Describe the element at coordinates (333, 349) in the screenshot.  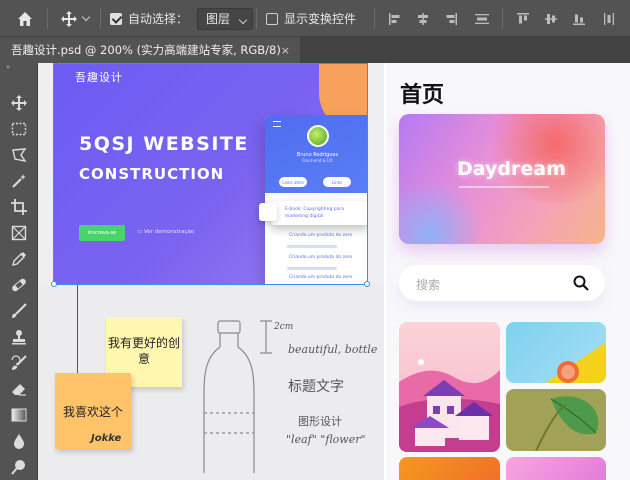
I see `note-beautiful: beautiful, bottle` at that location.